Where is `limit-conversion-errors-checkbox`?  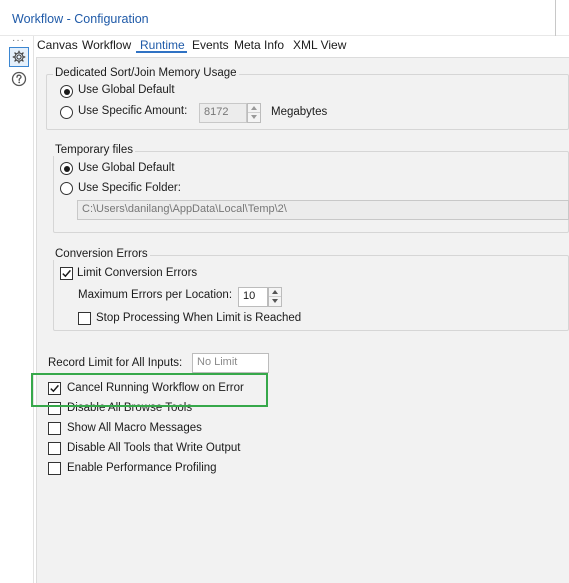 limit-conversion-errors-checkbox is located at coordinates (66, 273).